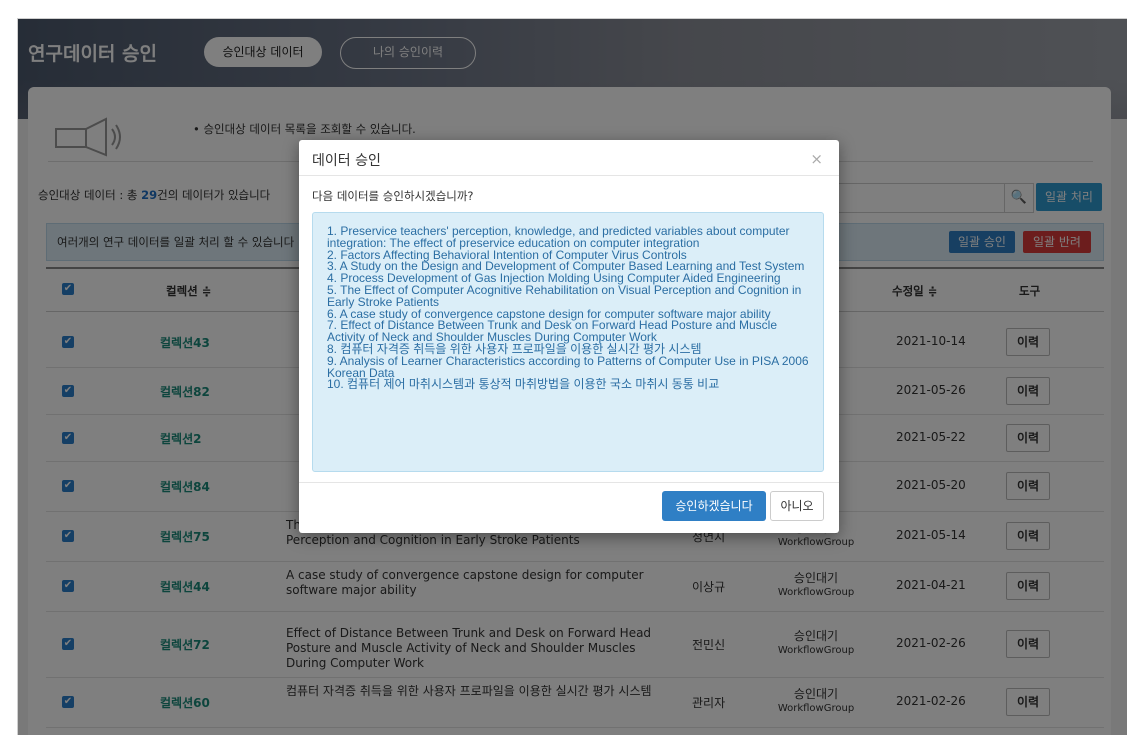 Image resolution: width=1127 pixels, height=735 pixels. I want to click on close-icon: ×, so click(816, 159).